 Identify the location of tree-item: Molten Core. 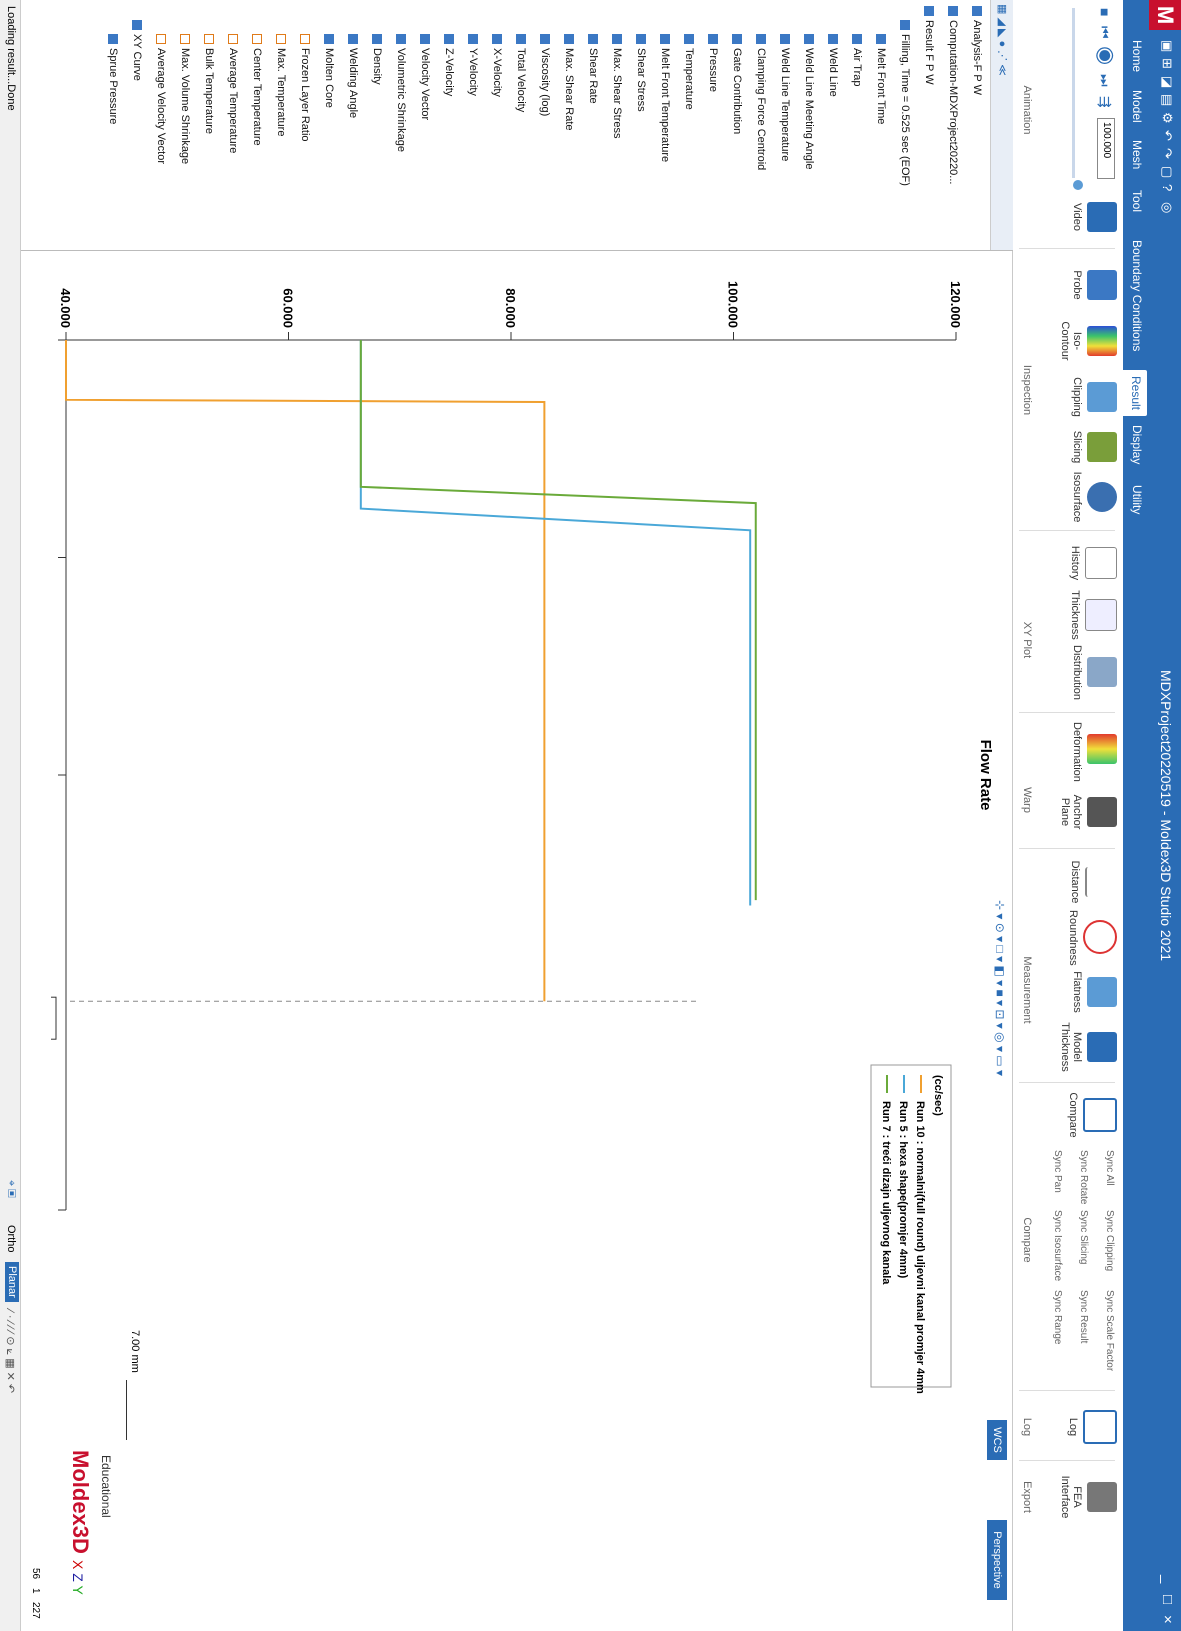
(329, 71).